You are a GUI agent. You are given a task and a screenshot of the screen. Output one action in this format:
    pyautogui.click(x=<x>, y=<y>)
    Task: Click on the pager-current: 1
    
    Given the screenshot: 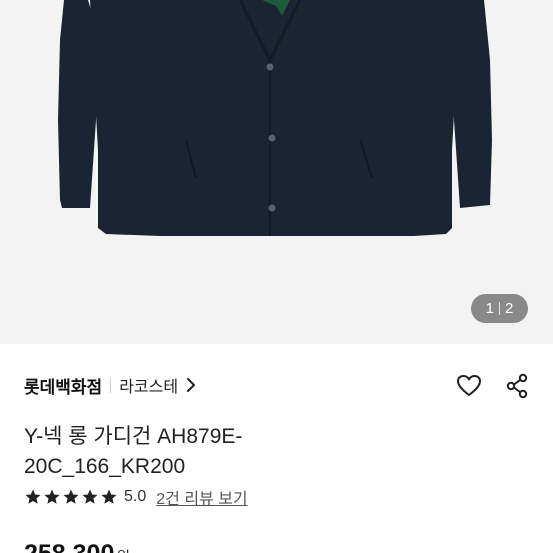 What is the action you would take?
    pyautogui.click(x=489, y=308)
    